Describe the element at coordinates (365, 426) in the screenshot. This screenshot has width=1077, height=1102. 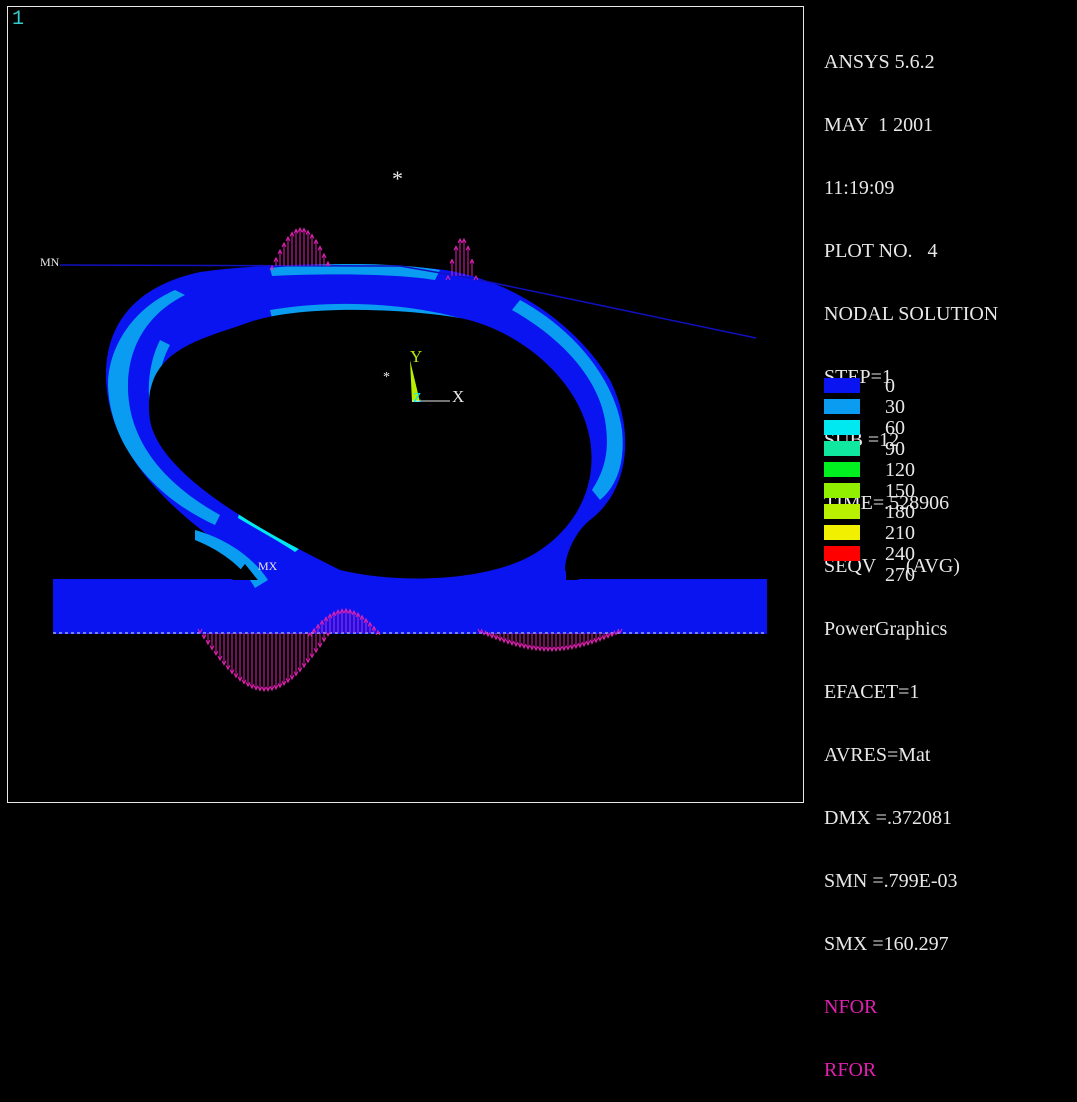
I see `seal-loop` at that location.